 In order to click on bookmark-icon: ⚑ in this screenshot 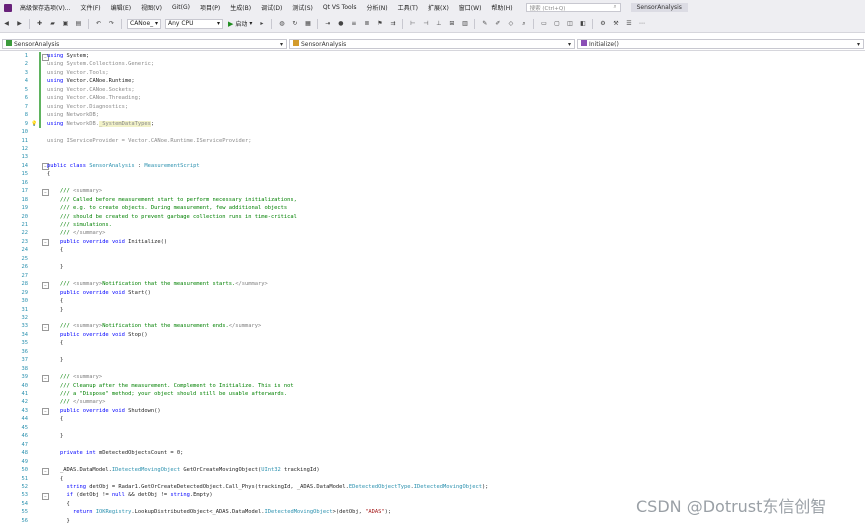, I will do `click(379, 23)`.